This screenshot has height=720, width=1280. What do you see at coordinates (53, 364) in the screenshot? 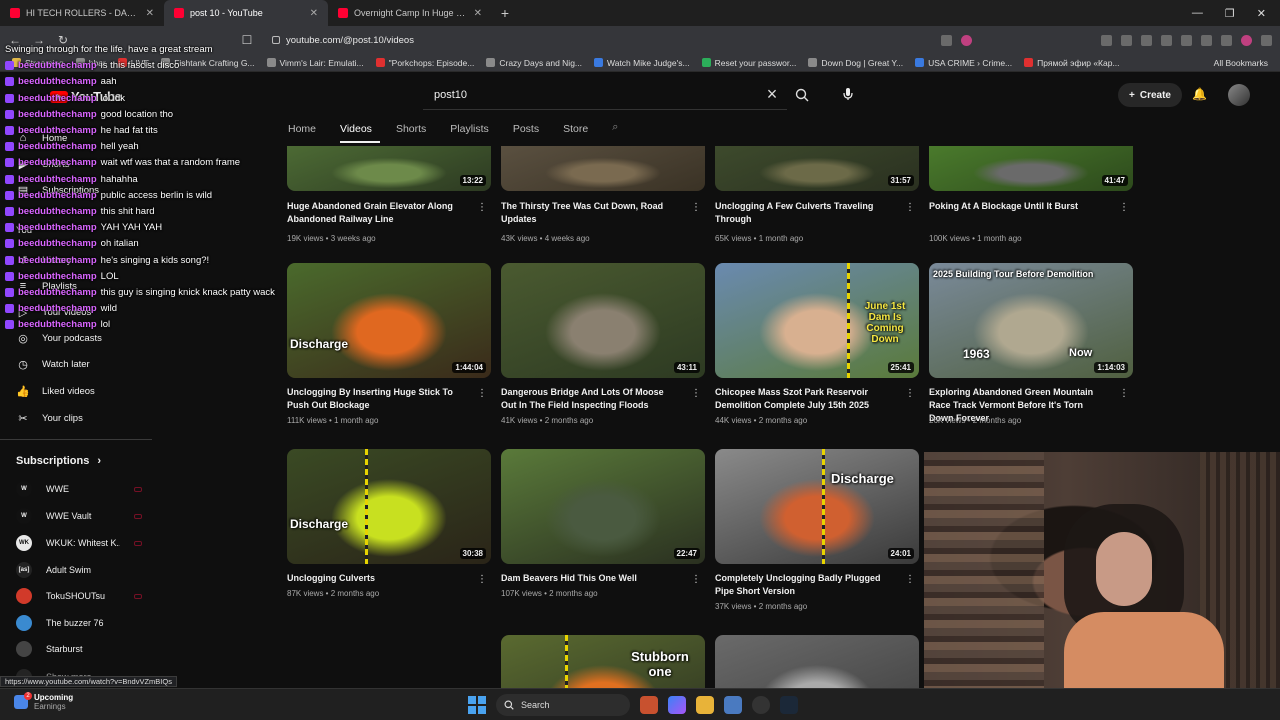
I see `sidebar-item-watch-later: ◷ Watch later` at bounding box center [53, 364].